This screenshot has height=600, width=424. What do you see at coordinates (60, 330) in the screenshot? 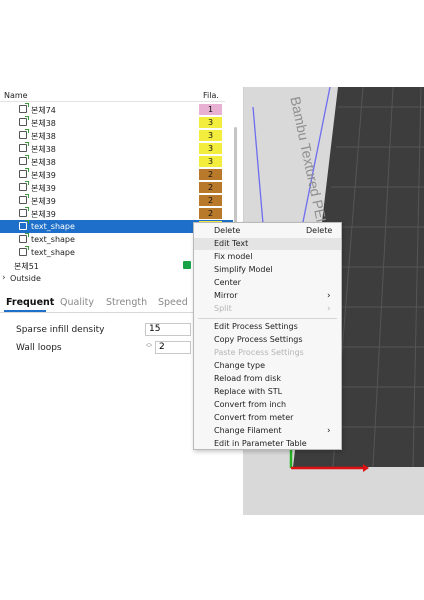
I see `sparse-infill-label: Sparse infill density` at bounding box center [60, 330].